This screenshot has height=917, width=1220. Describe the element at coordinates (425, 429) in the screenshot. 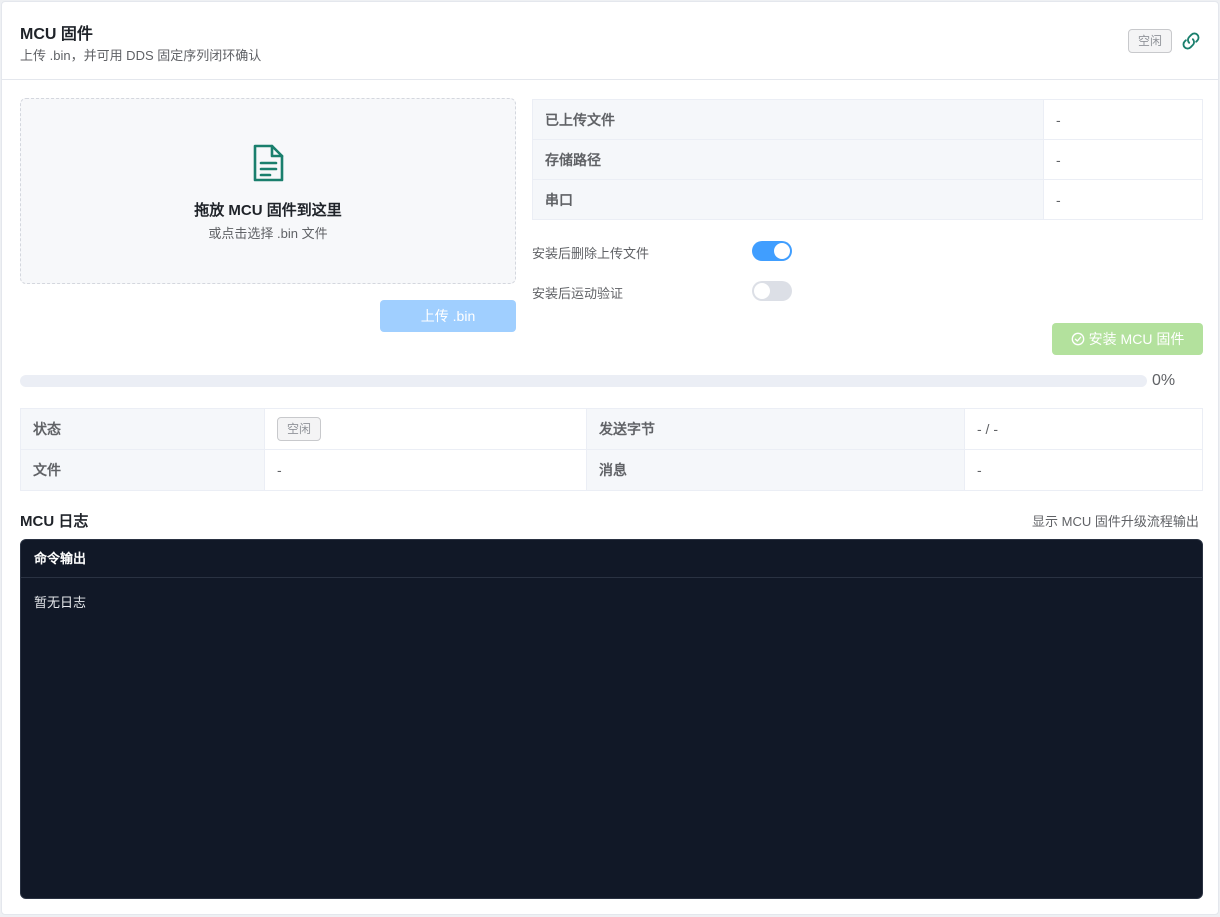

I see `state-value: 空闲` at that location.